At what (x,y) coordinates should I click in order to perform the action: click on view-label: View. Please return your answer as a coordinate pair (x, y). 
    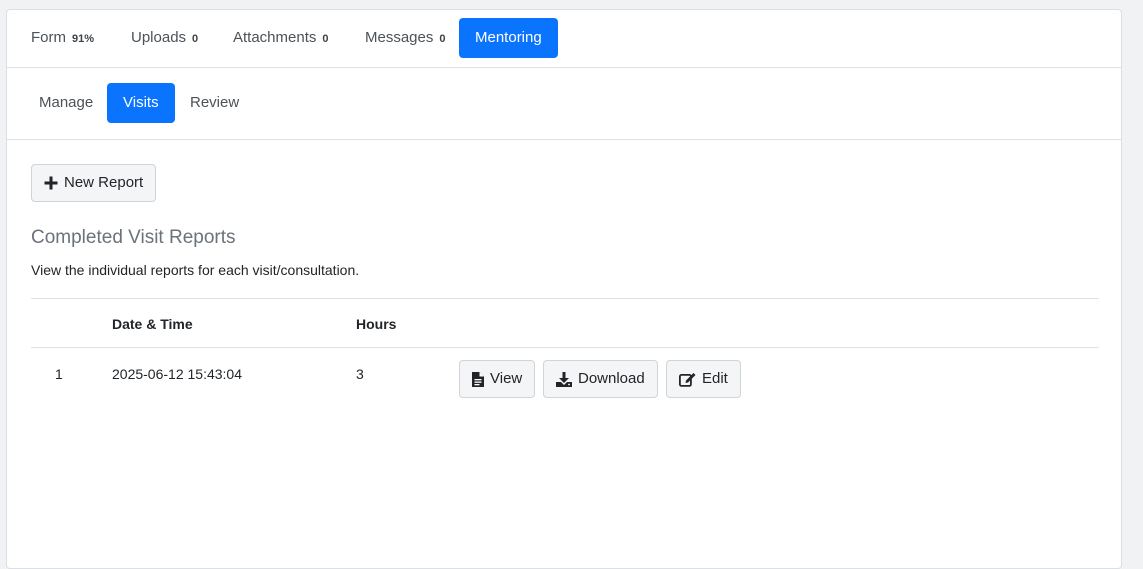
    Looking at the image, I should click on (506, 378).